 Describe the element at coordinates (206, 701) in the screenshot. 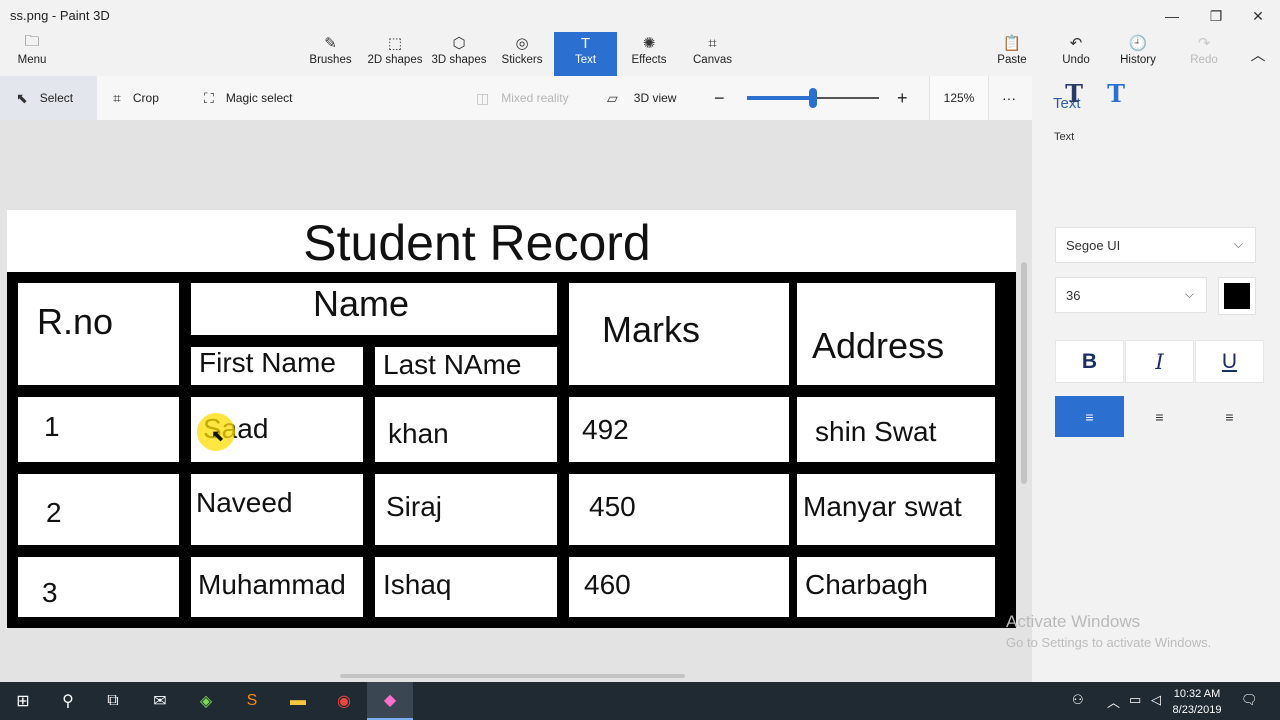

I see `android-studio-button: ◈` at that location.